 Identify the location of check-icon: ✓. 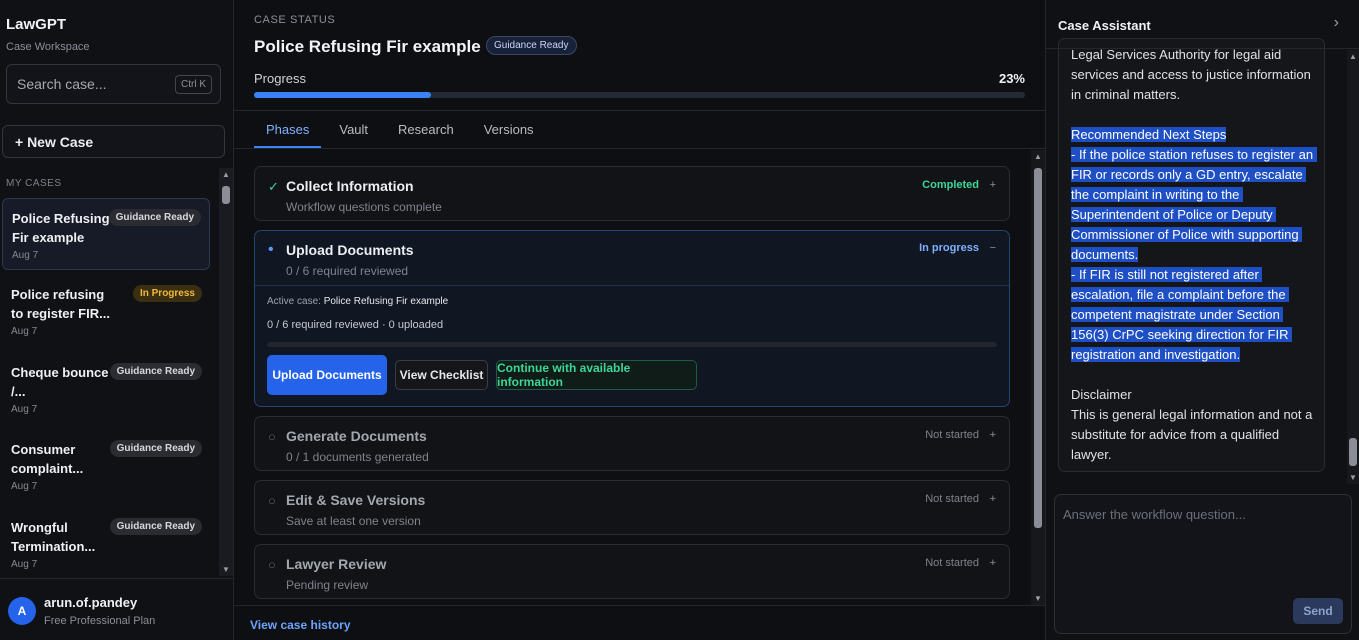
(273, 186).